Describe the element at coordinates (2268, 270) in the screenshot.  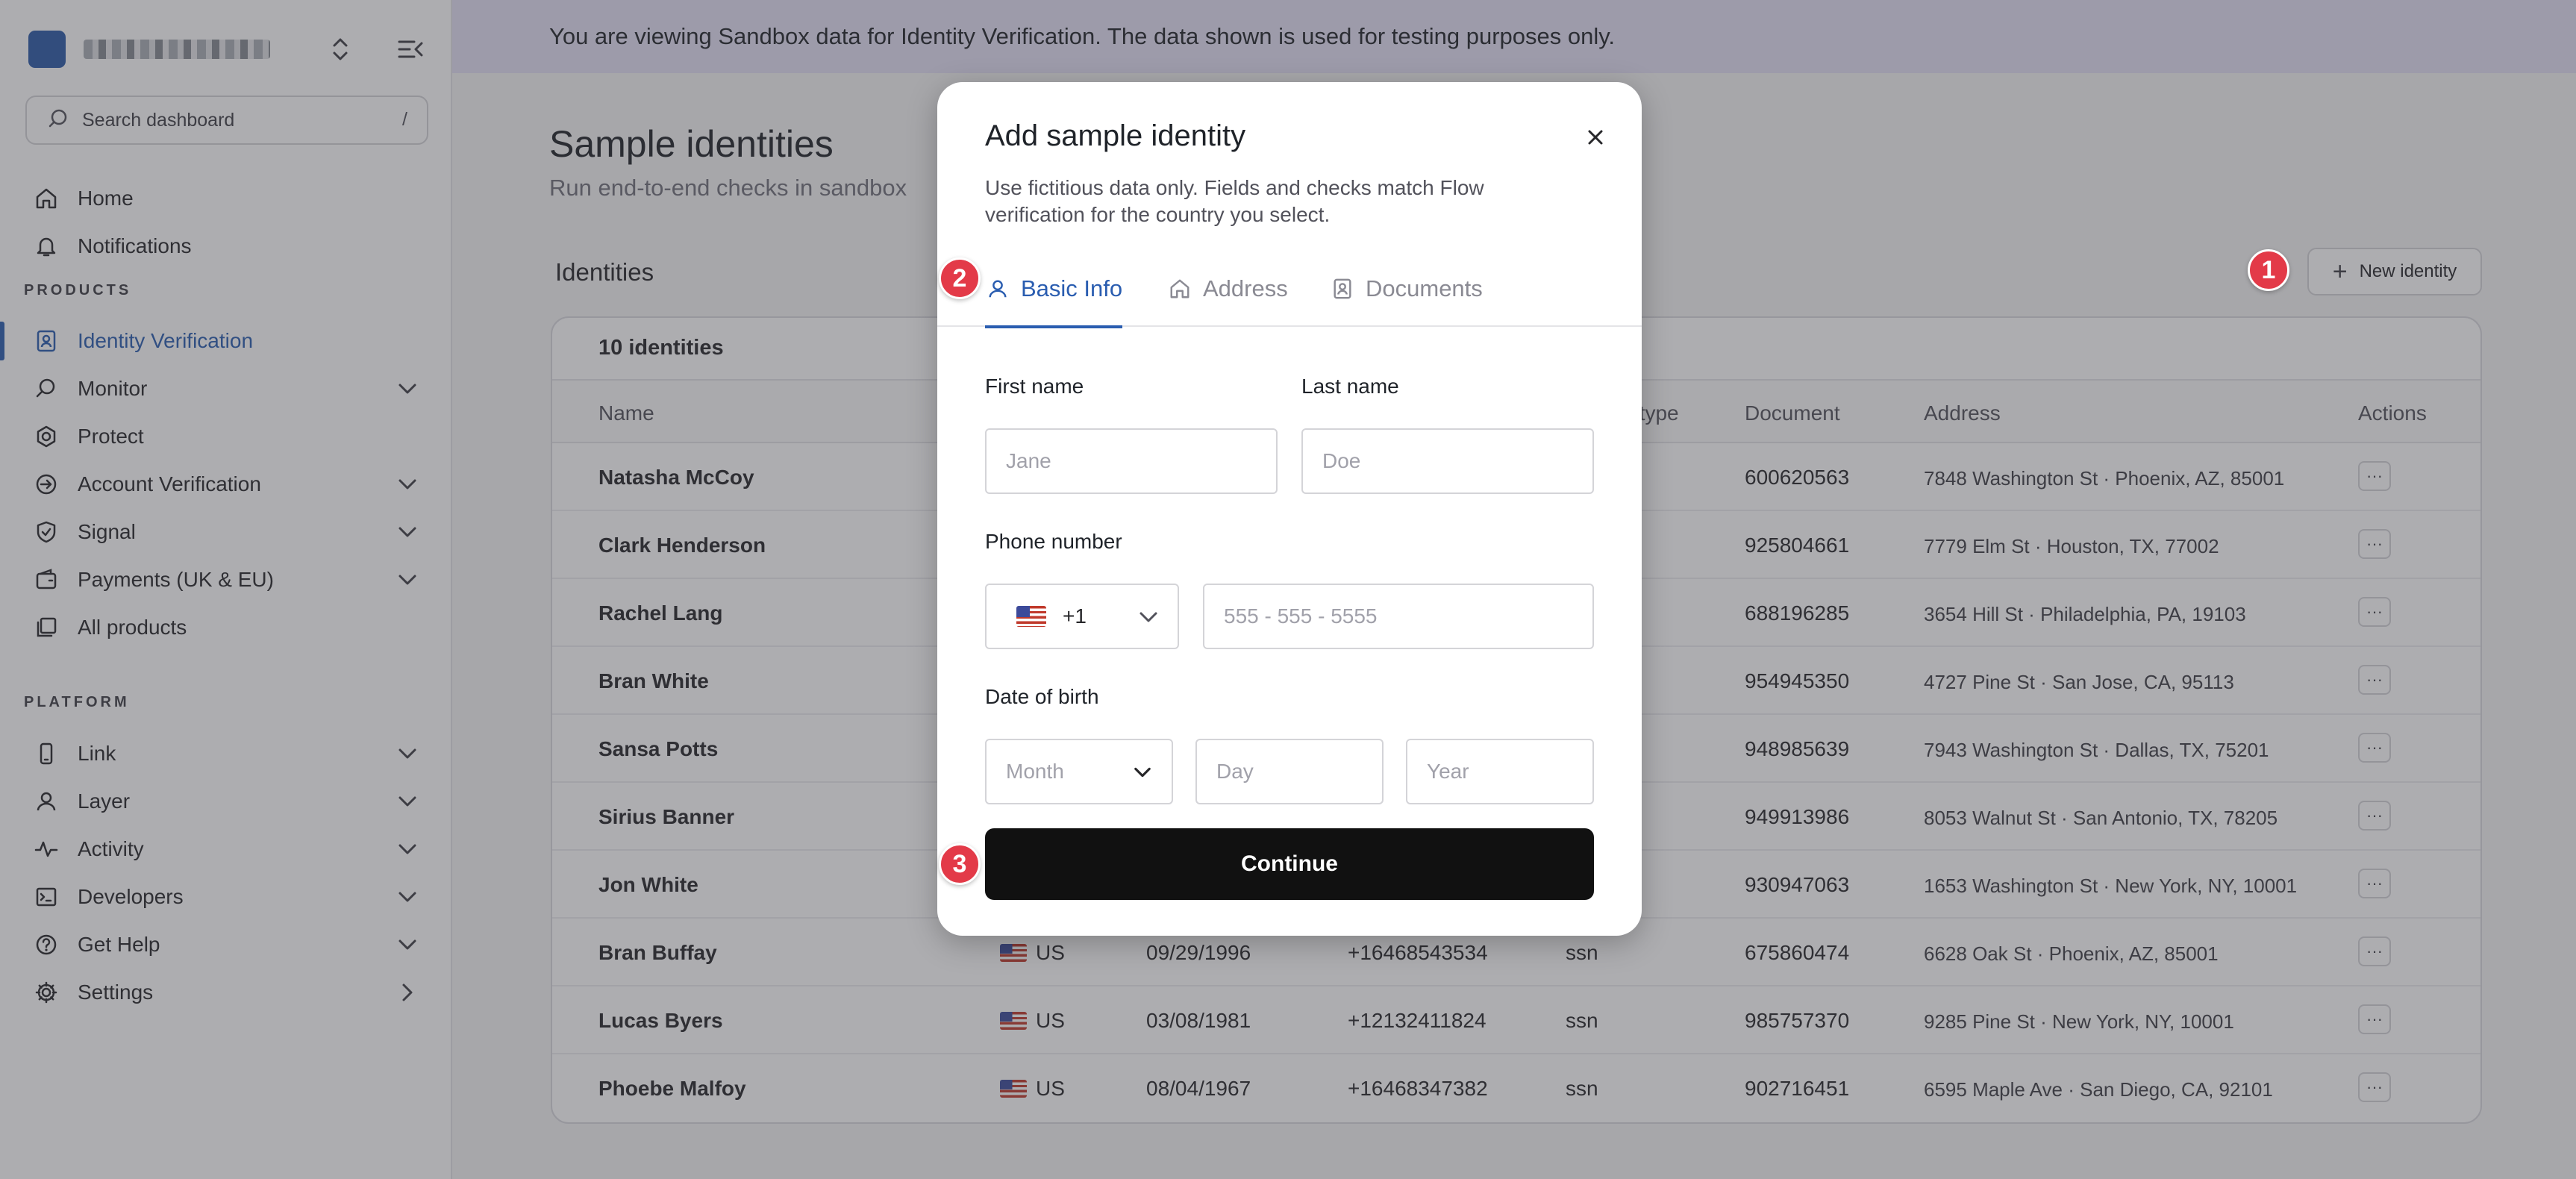
I see `step-badge-1: 1` at that location.